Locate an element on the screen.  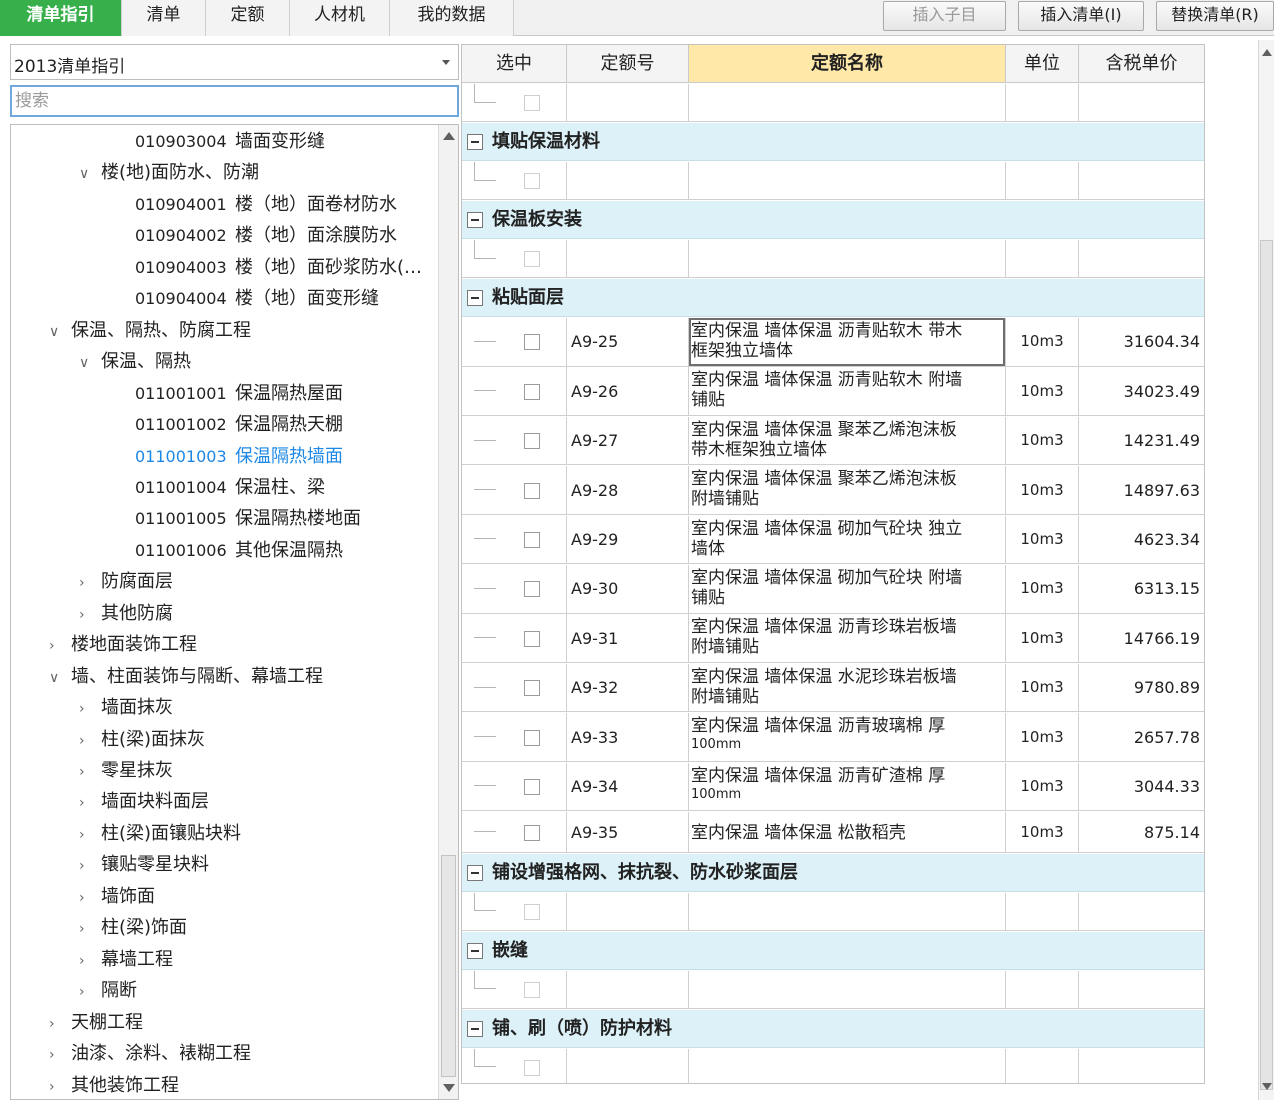
code-cell: A9-29 is located at coordinates (628, 540).